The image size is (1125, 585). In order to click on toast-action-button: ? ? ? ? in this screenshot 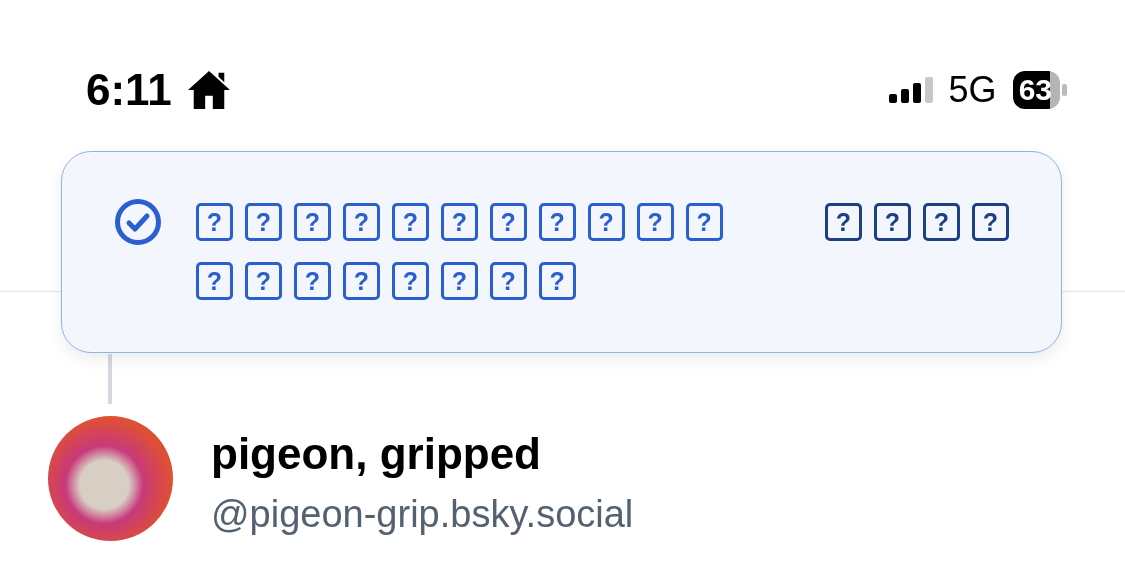, I will do `click(917, 222)`.